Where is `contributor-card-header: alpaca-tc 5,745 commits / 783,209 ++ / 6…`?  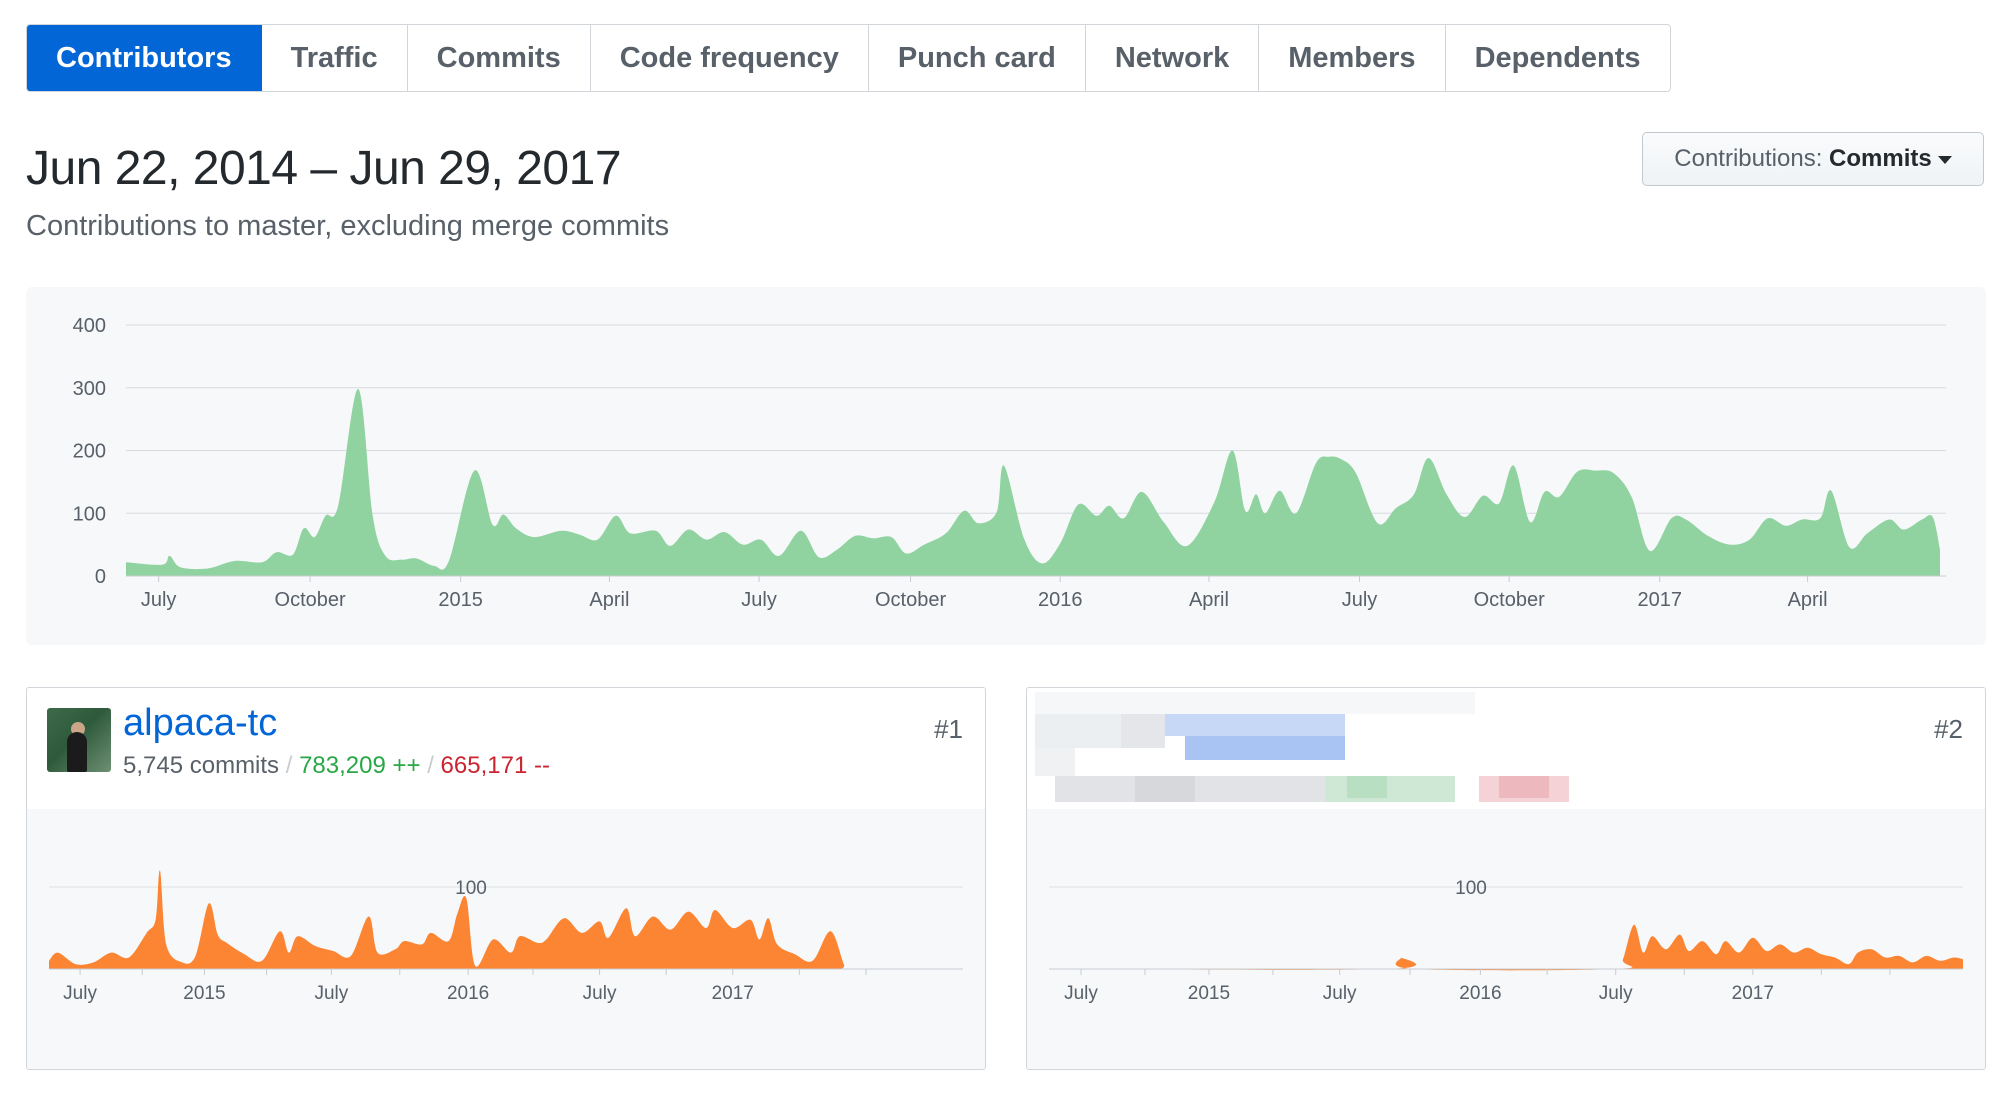 contributor-card-header: alpaca-tc 5,745 commits / 783,209 ++ / 6… is located at coordinates (506, 749).